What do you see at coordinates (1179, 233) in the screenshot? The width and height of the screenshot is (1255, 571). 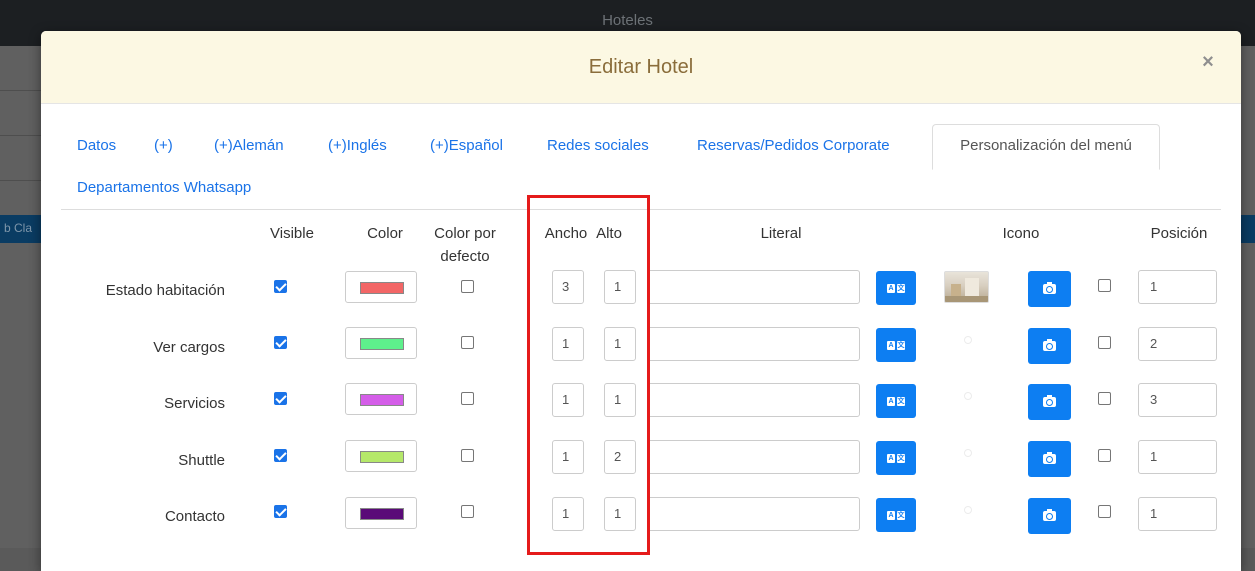 I see `column-position: Posición` at bounding box center [1179, 233].